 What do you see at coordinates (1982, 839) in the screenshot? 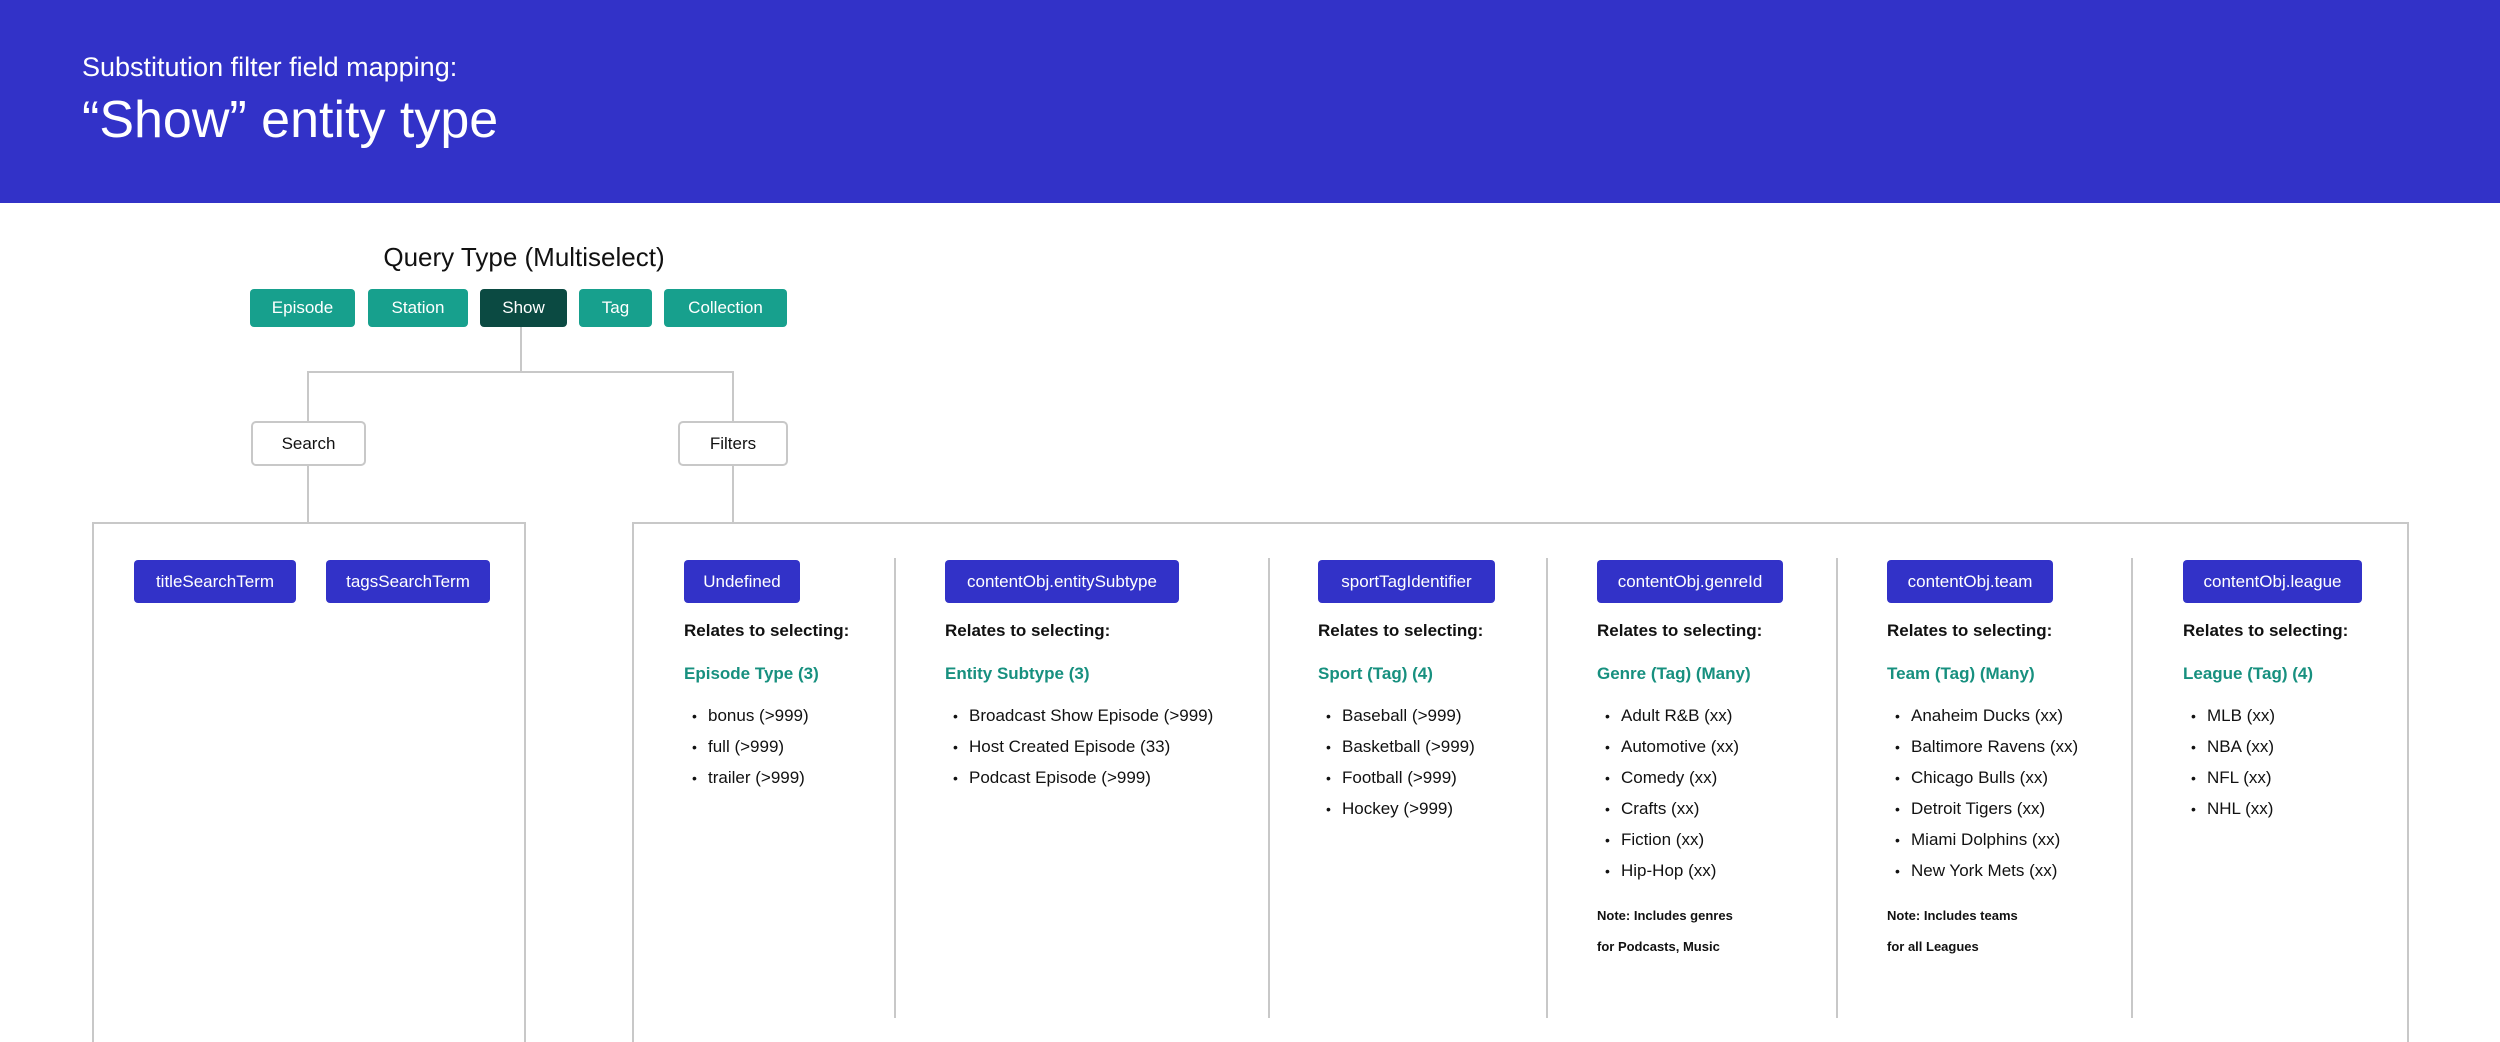
I see `list-item: Miami Dolphins (xx)` at bounding box center [1982, 839].